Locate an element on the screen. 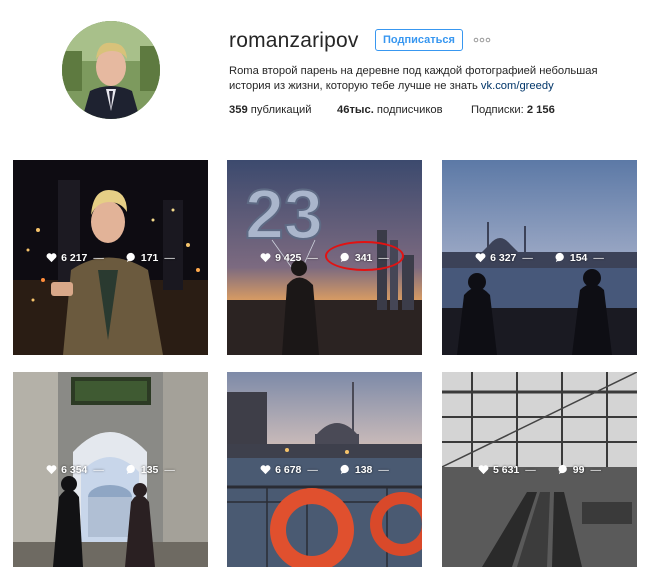 This screenshot has height=585, width=656. post-stats-overlay: 9 425 — 341 — is located at coordinates (324, 257).